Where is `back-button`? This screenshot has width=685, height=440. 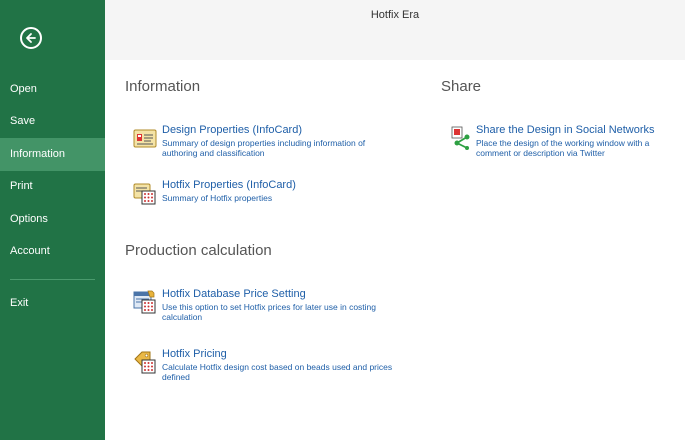
back-button is located at coordinates (31, 38).